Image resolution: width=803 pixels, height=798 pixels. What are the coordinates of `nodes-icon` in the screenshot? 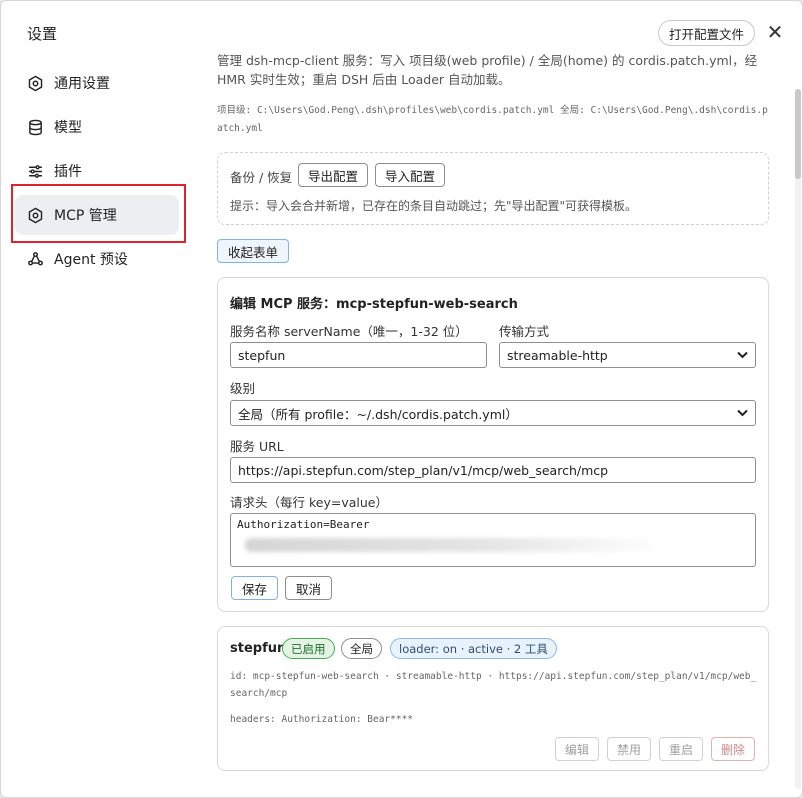 It's located at (35, 259).